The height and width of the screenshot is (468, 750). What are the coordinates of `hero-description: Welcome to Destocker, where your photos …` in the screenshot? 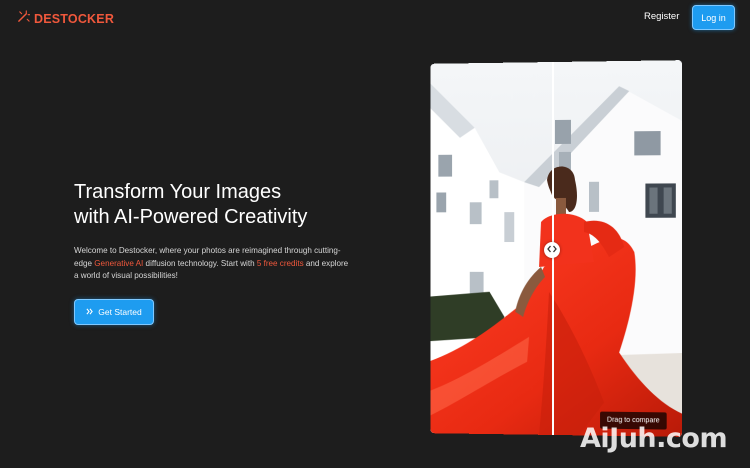 It's located at (211, 264).